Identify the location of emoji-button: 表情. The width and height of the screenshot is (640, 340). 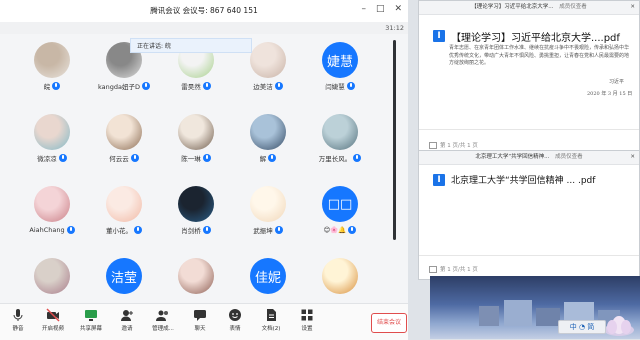
(235, 322).